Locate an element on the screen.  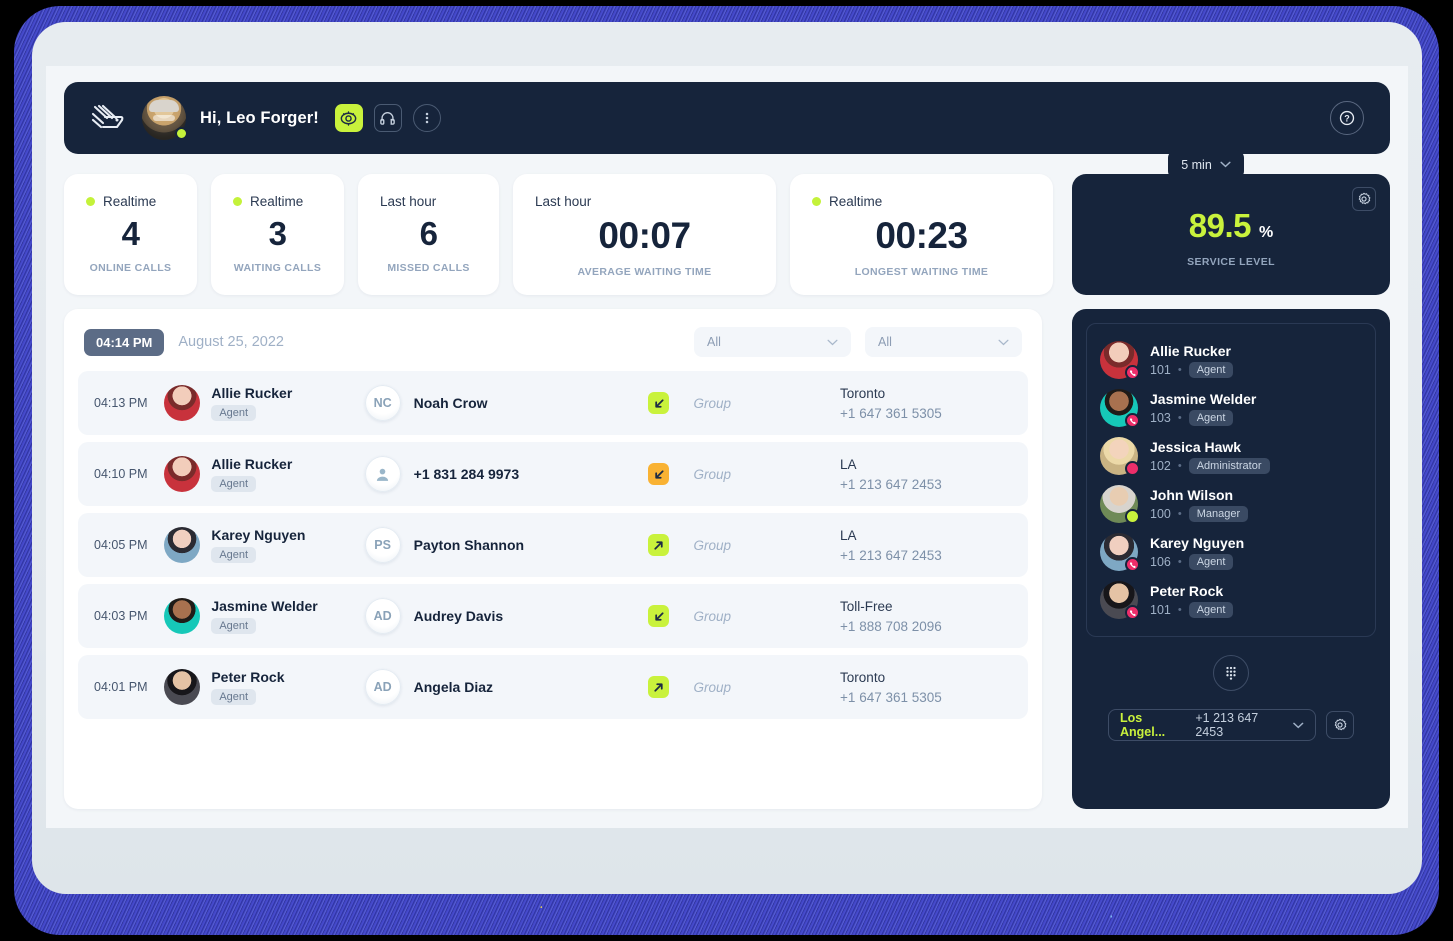
kpi-value: 00:23 is located at coordinates (921, 235).